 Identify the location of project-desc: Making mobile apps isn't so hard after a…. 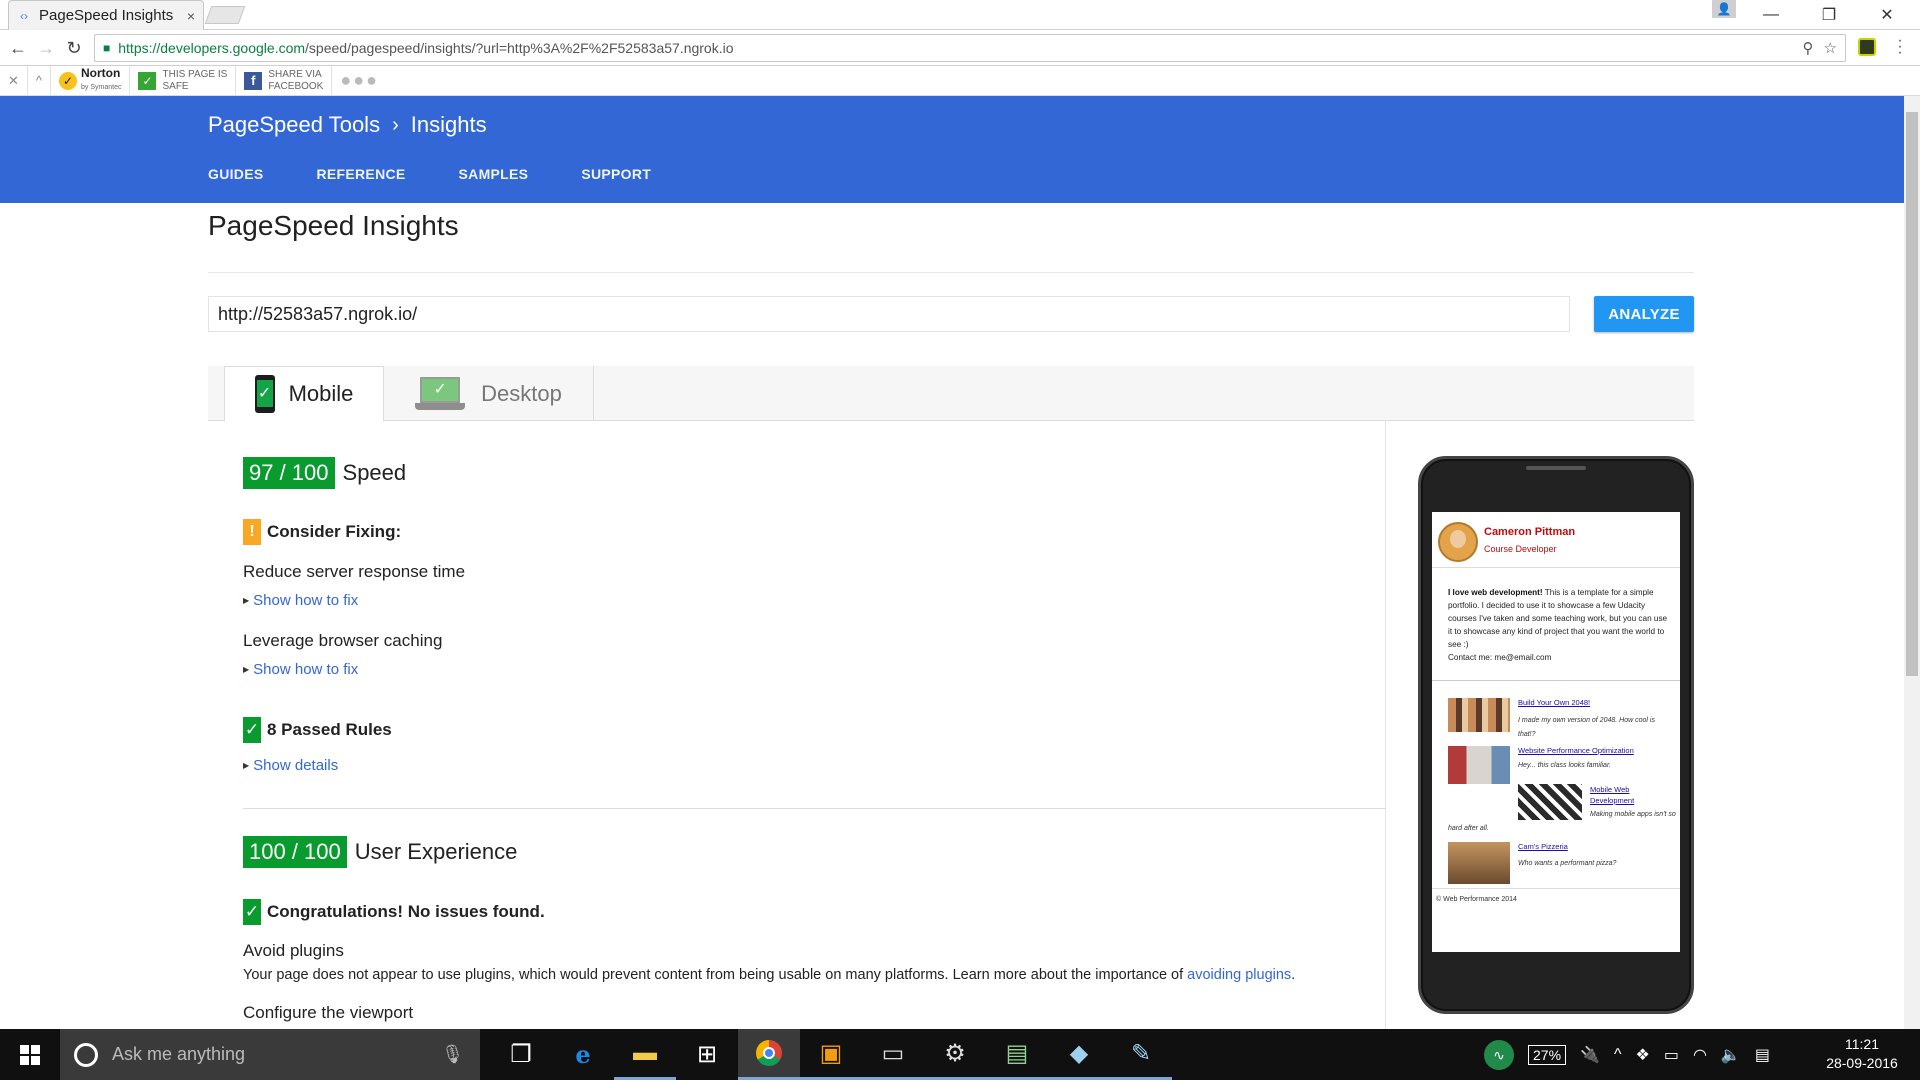
(1562, 821).